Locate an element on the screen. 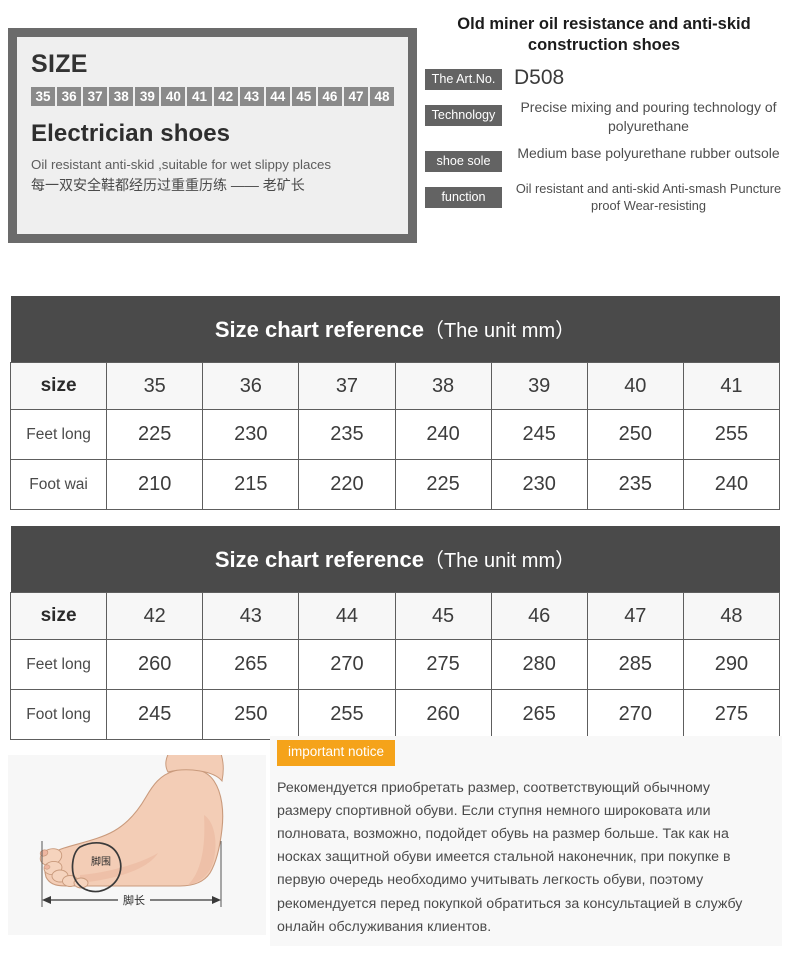 The height and width of the screenshot is (953, 790). table-row: size 42 43 44 45 46 47 48 is located at coordinates (395, 616).